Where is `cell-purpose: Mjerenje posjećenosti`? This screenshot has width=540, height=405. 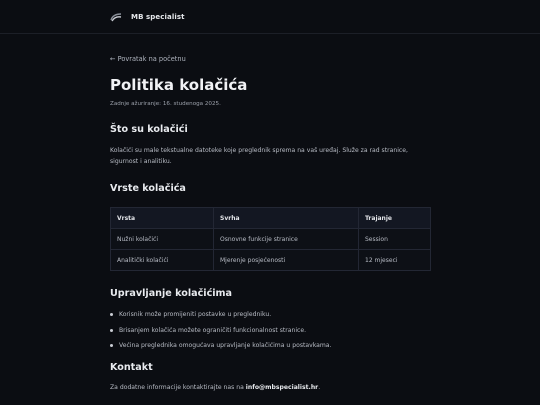 cell-purpose: Mjerenje posjećenosti is located at coordinates (286, 260).